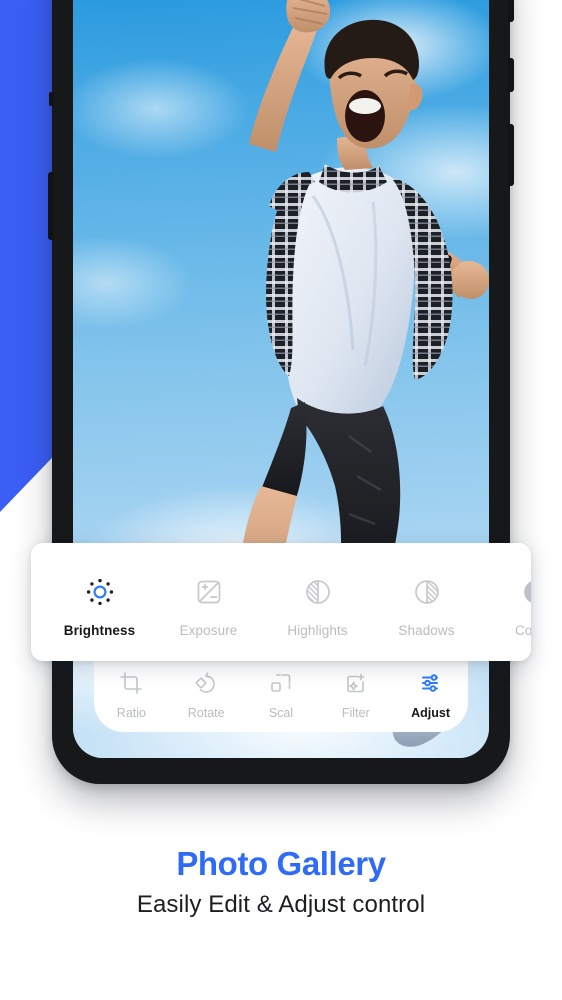  I want to click on phone-power-button, so click(511, 155).